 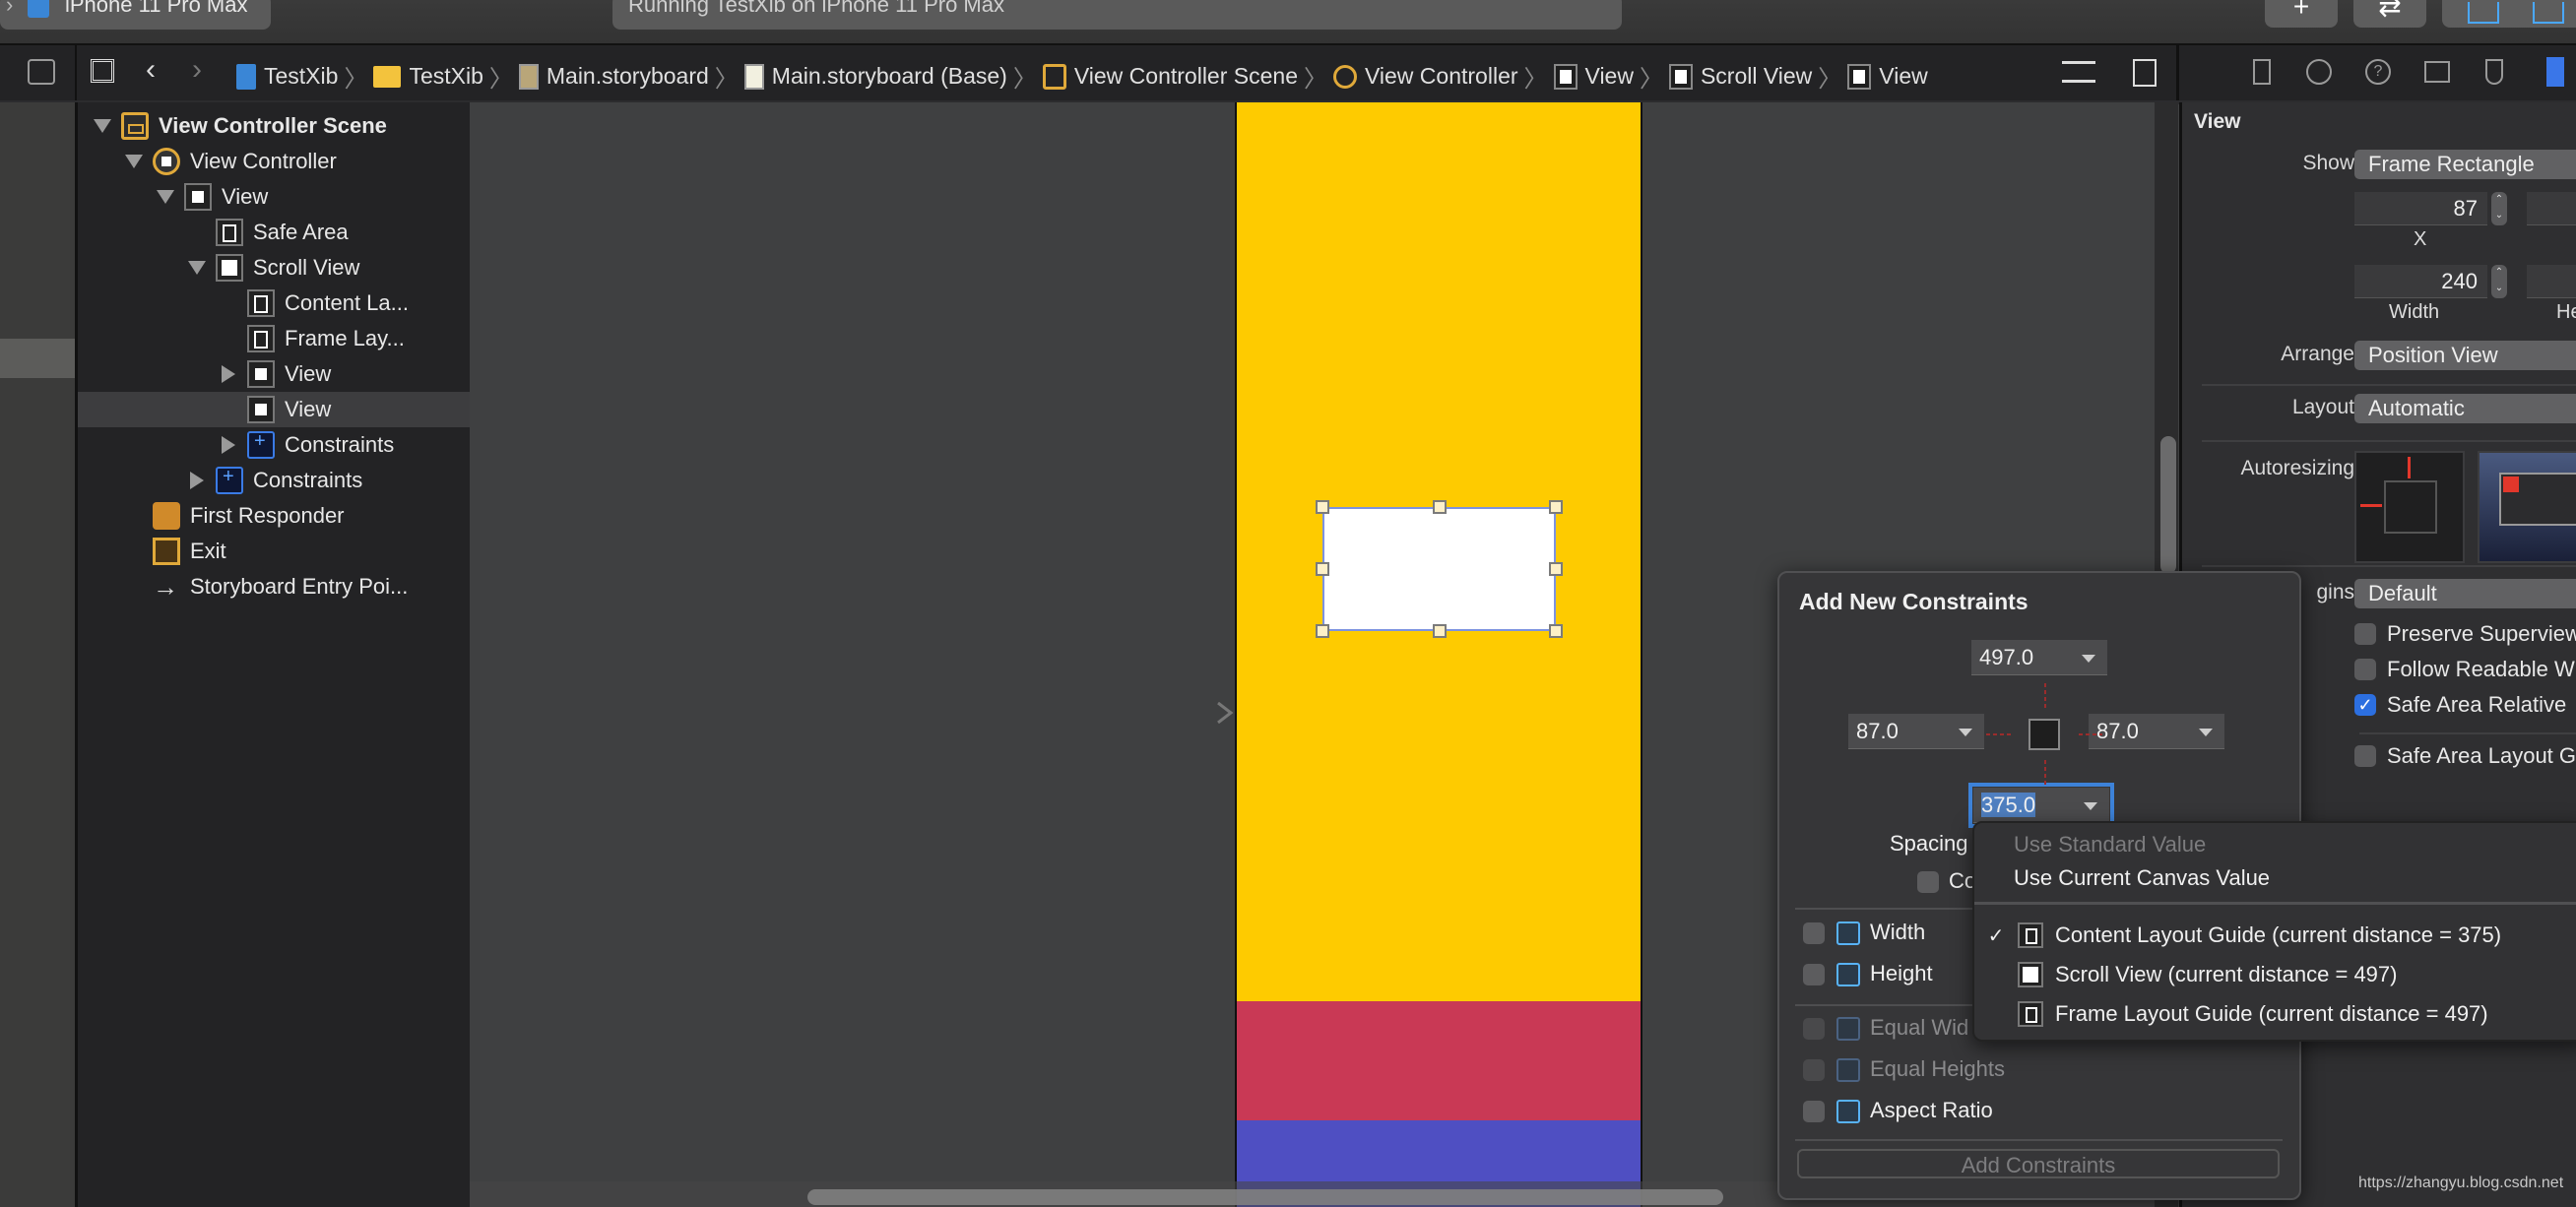 I want to click on x-field: 87, so click(x=2420, y=208).